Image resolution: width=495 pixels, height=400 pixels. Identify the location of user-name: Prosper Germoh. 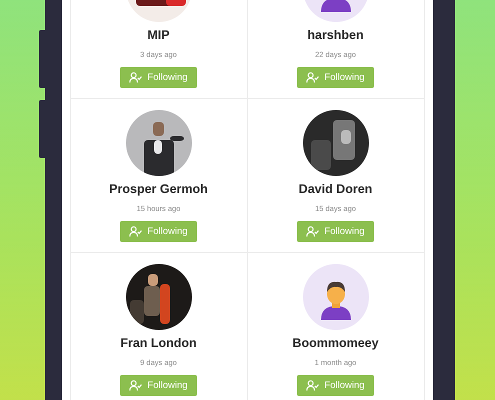
(158, 189).